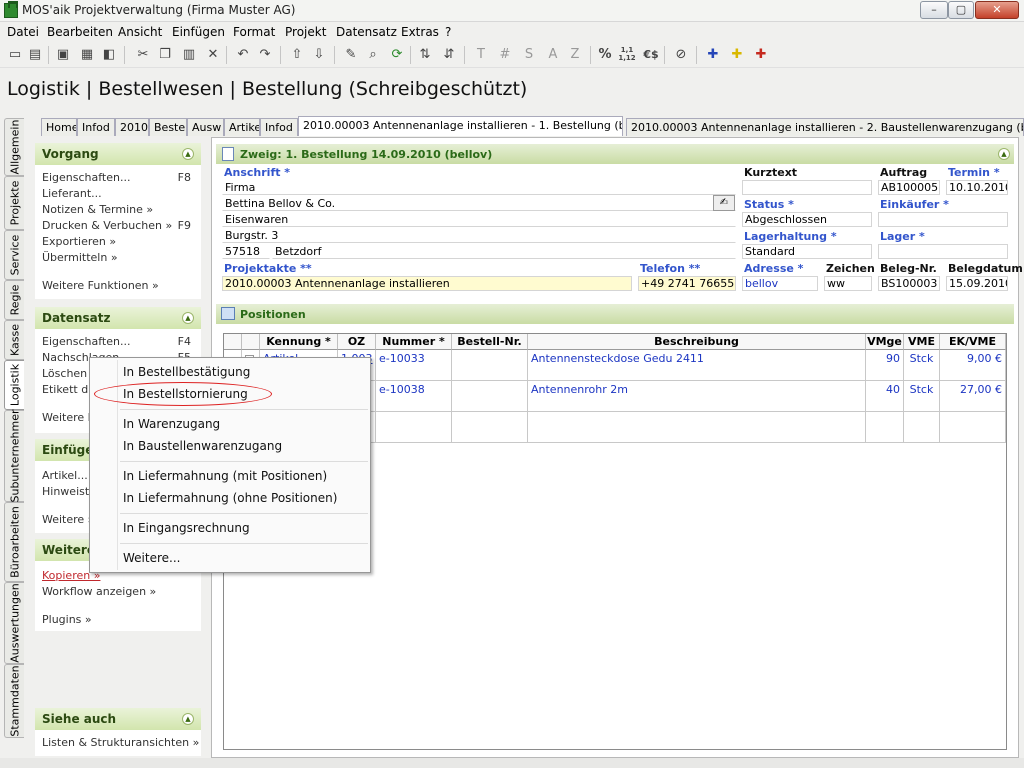  Describe the element at coordinates (69, 491) in the screenshot. I see `link-hinweistext: Hinweiste` at that location.